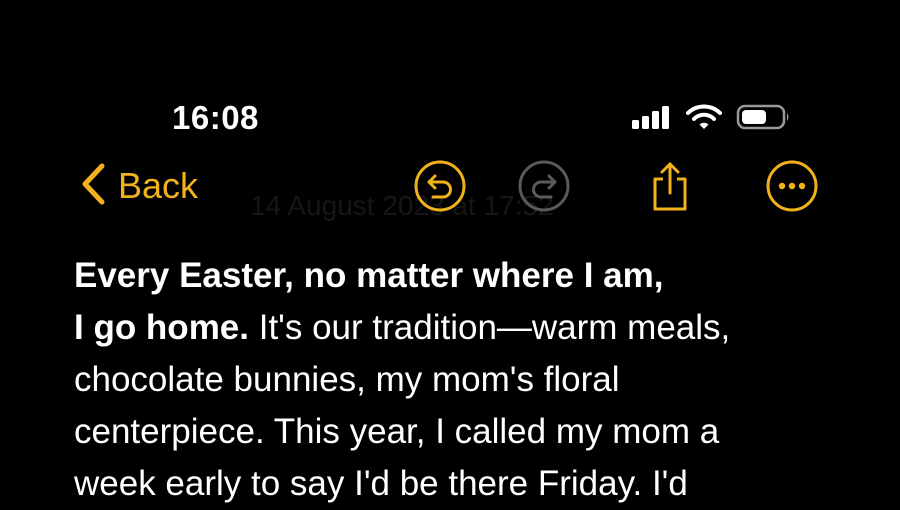 Image resolution: width=900 pixels, height=510 pixels. Describe the element at coordinates (652, 119) in the screenshot. I see `cellular-signal-icon` at that location.